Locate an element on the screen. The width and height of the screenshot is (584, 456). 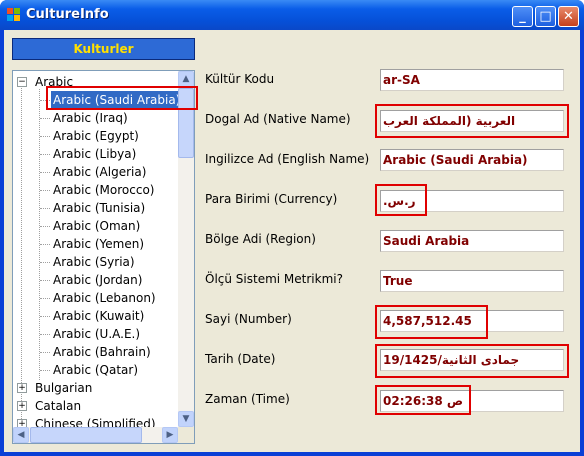
tree-node-label: Arabic (Bahrain) is located at coordinates (102, 352).